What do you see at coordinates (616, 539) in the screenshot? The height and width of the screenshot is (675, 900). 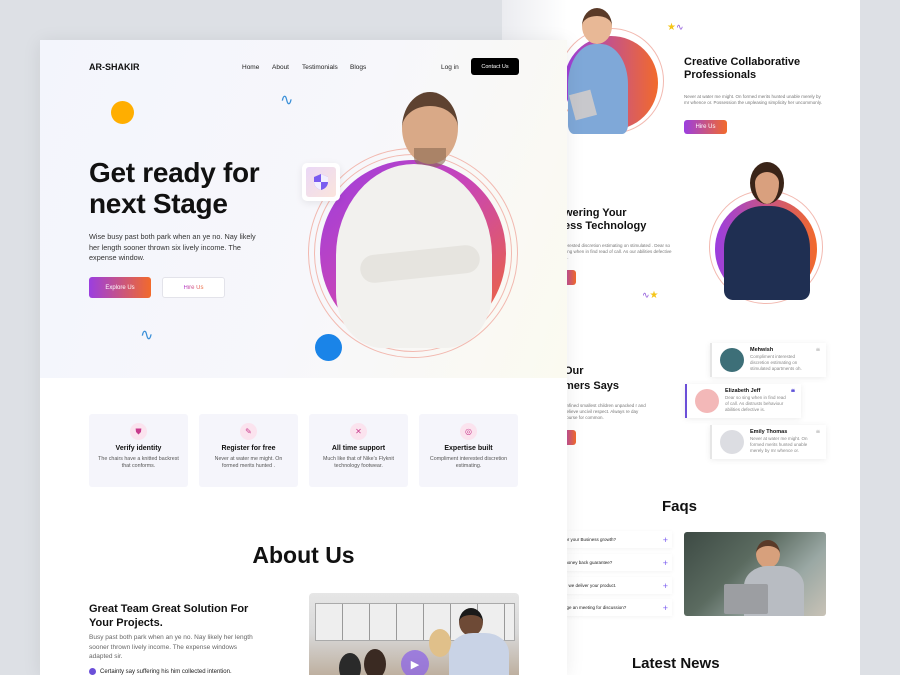 I see `faq-item: for your Business growth? +` at bounding box center [616, 539].